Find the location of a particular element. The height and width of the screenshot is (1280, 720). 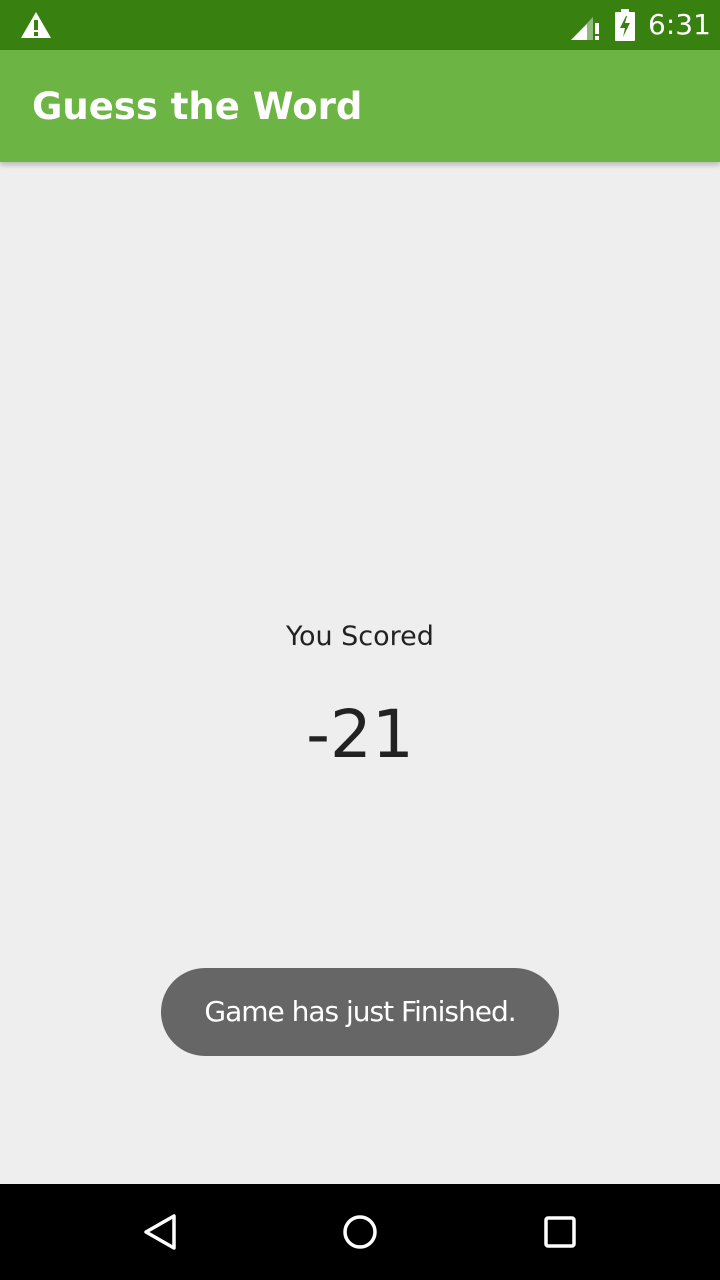

warning-icon is located at coordinates (36, 25).